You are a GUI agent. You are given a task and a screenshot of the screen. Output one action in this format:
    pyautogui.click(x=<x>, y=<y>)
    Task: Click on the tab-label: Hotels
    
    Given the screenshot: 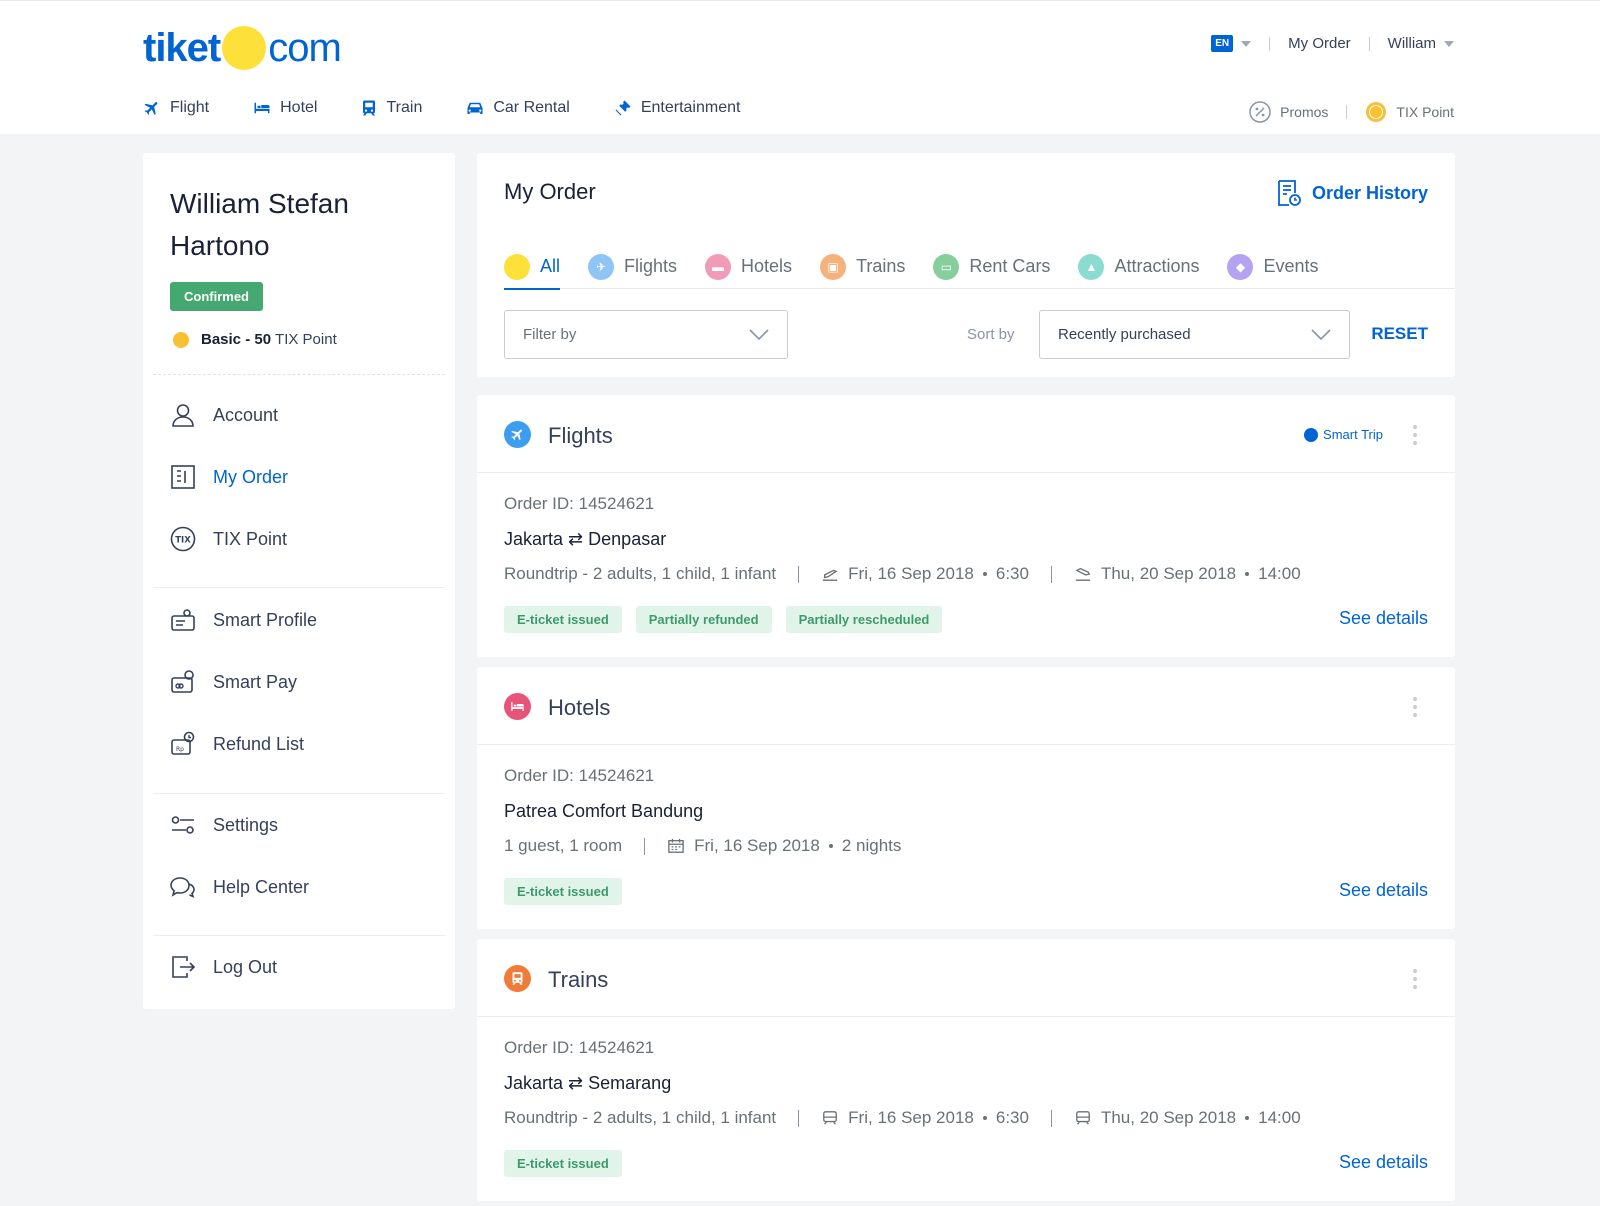 What is the action you would take?
    pyautogui.click(x=767, y=266)
    